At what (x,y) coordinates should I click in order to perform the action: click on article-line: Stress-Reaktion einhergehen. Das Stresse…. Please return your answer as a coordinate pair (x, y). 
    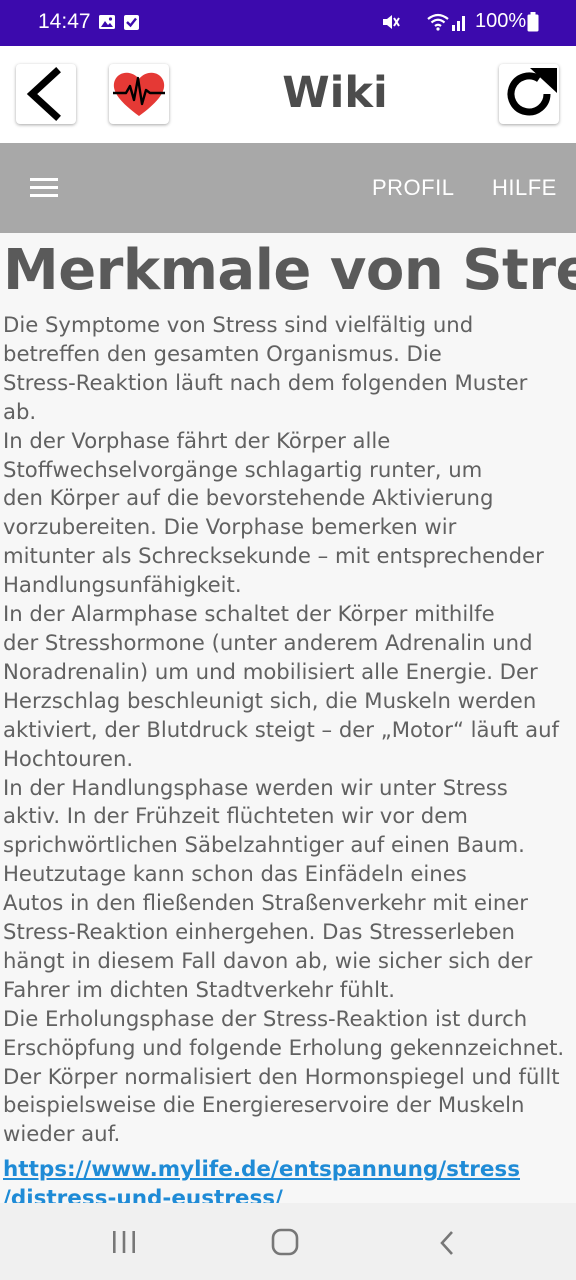
    Looking at the image, I should click on (259, 932).